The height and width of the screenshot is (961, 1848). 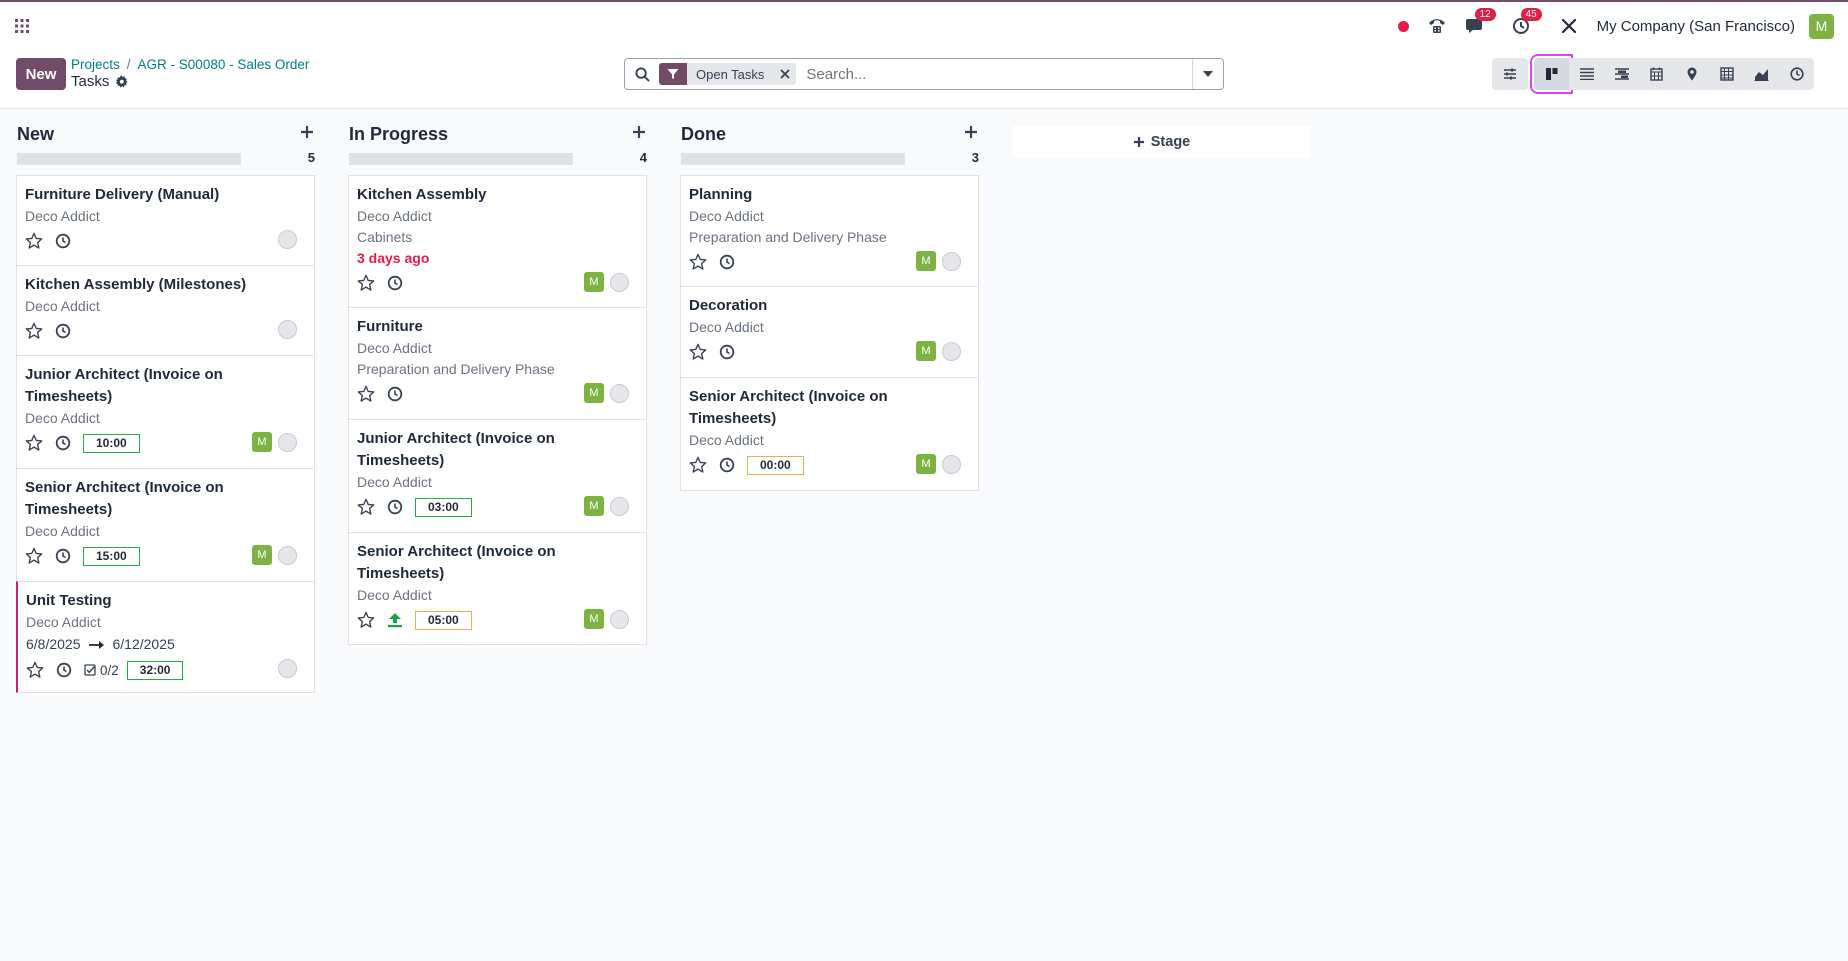 What do you see at coordinates (95, 64) in the screenshot?
I see `breadcrumb-projects: Projects` at bounding box center [95, 64].